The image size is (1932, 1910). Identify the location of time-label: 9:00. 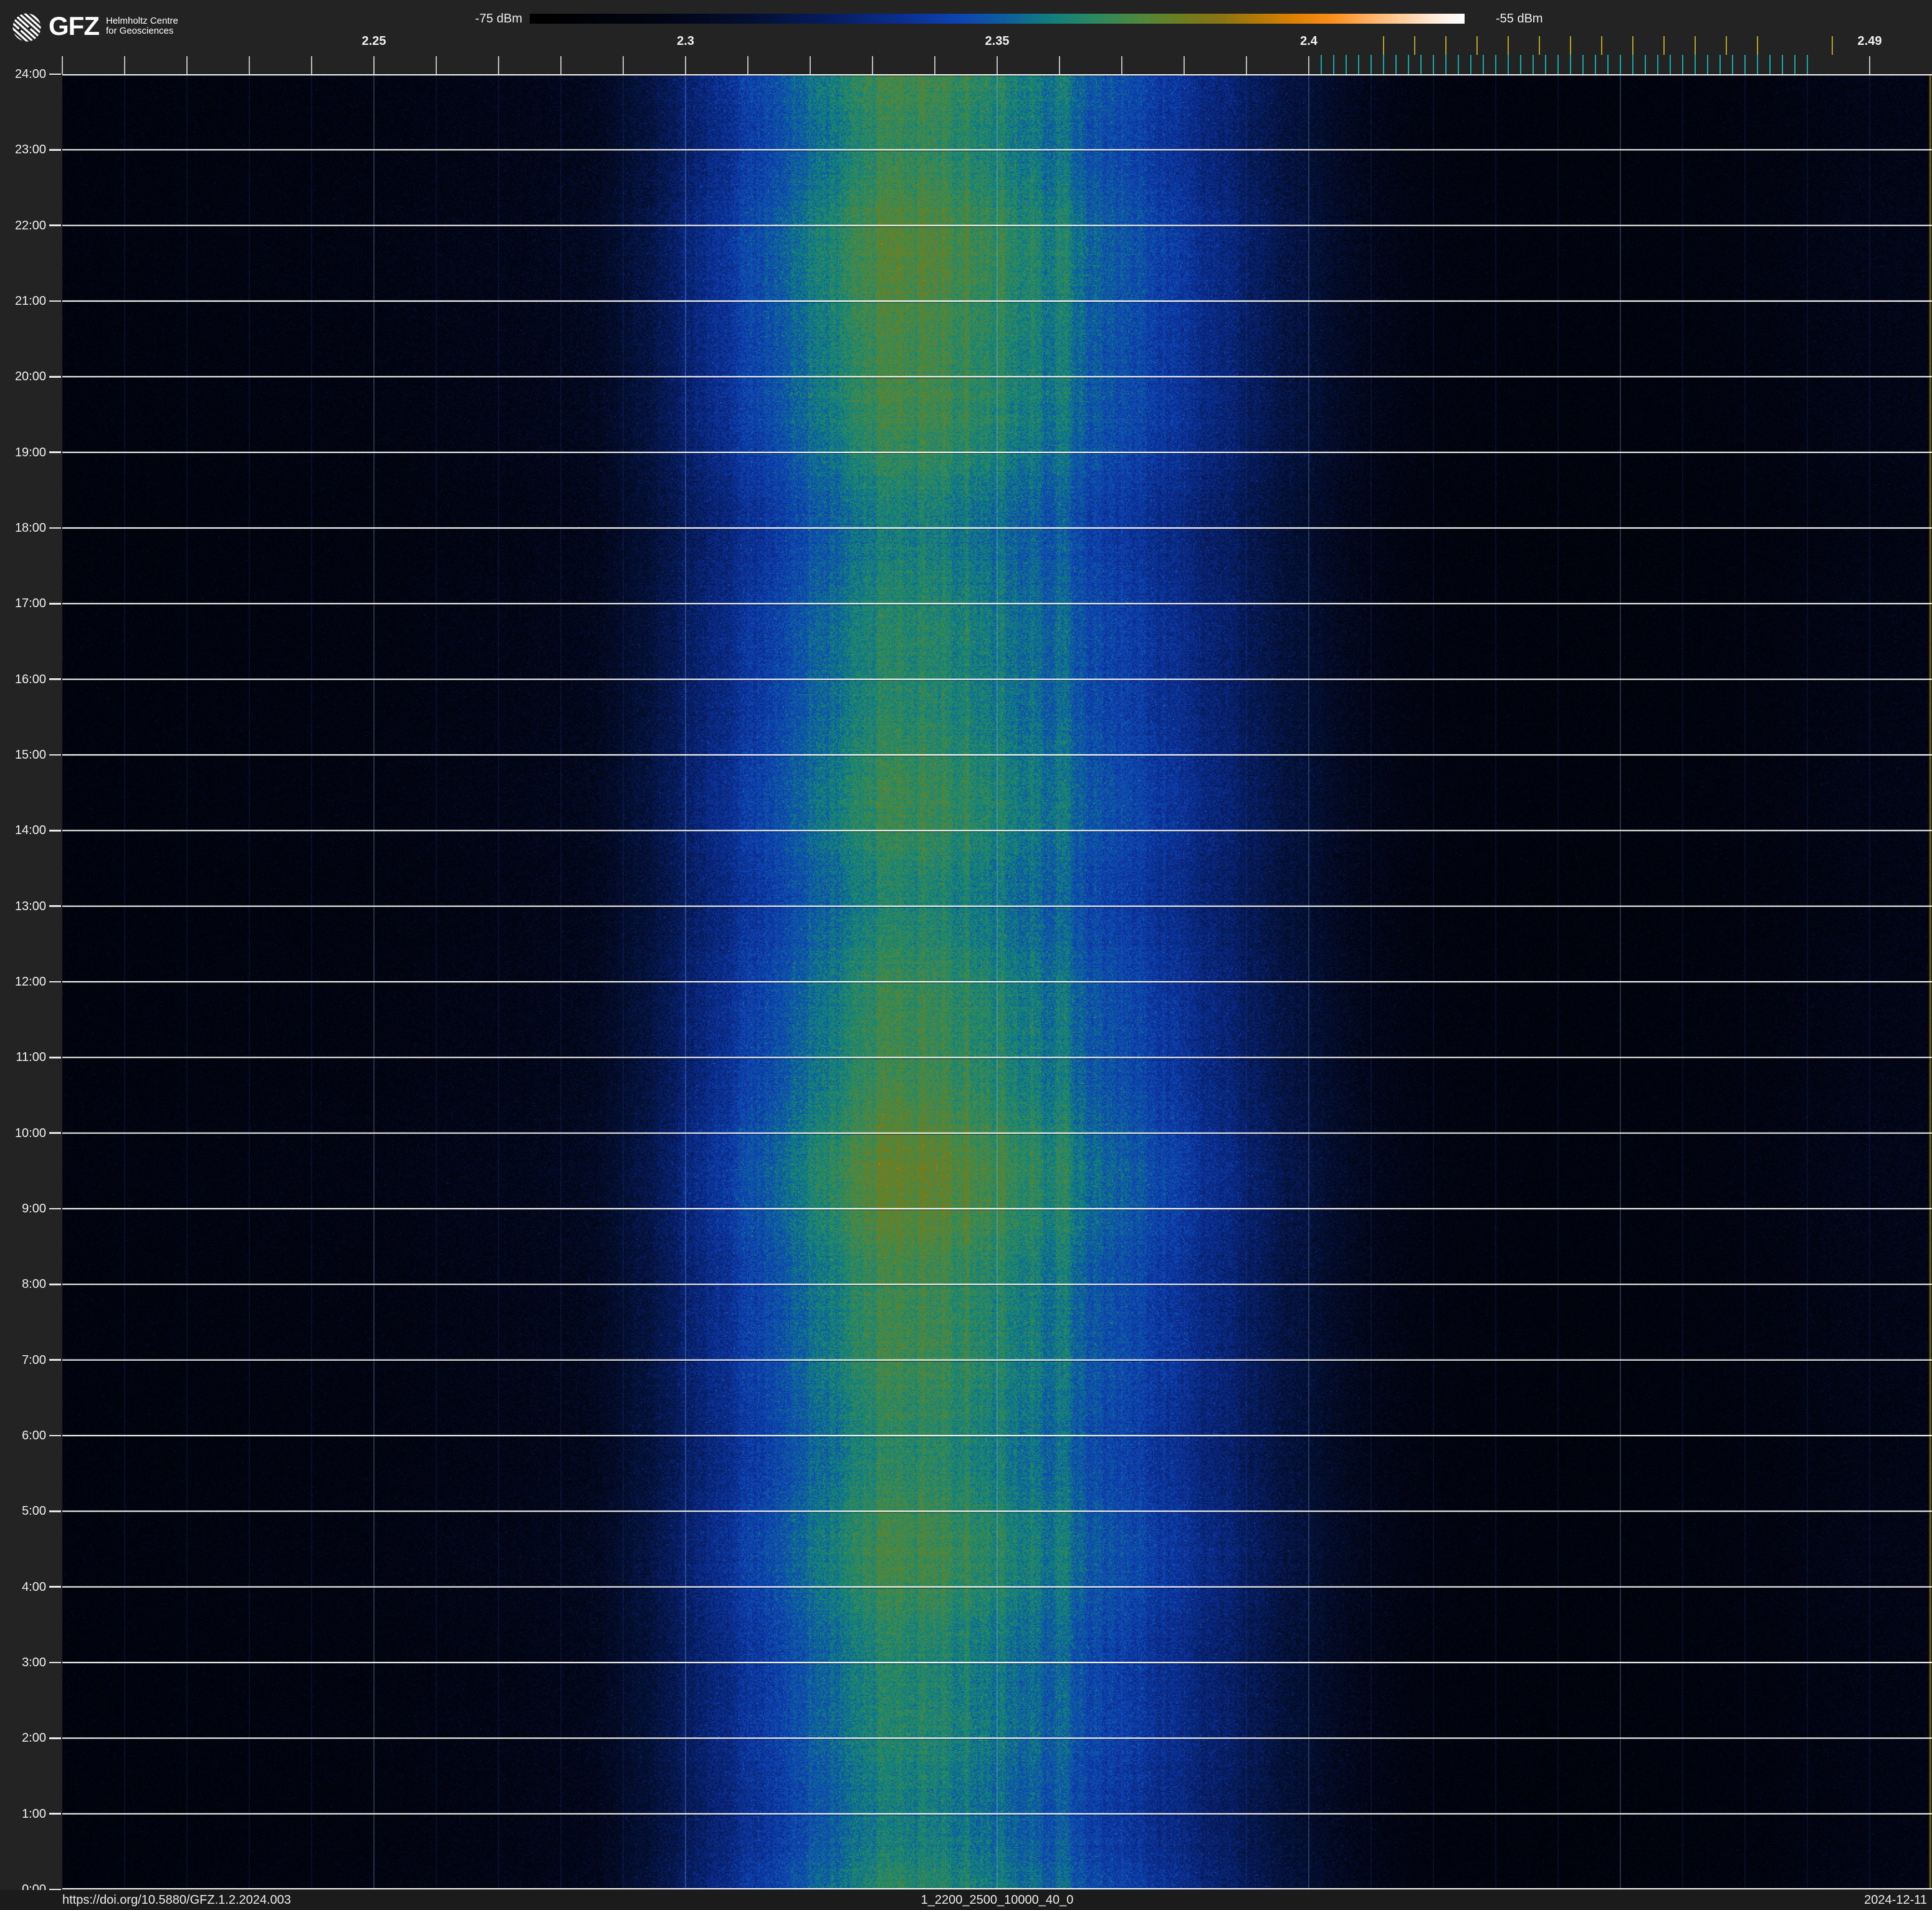
(34, 1209).